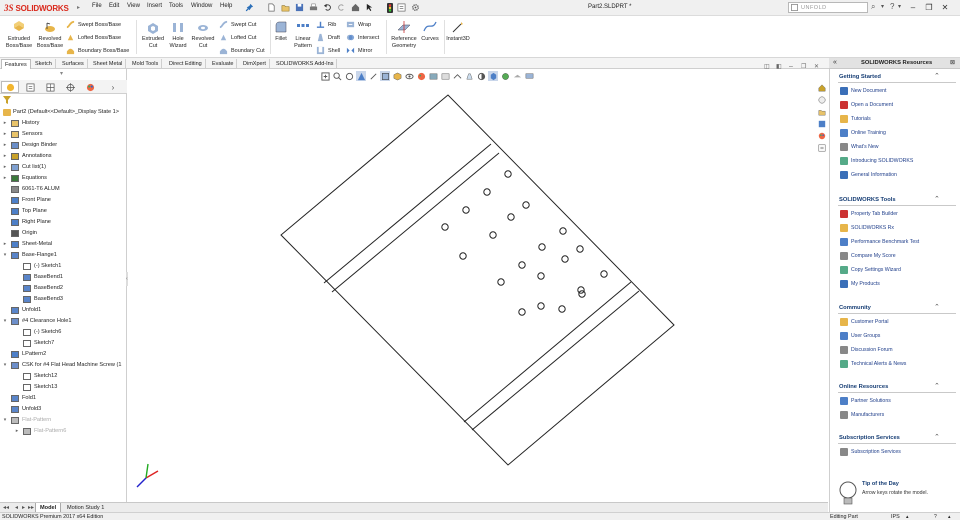  I want to click on restore-button: ❐, so click(929, 7).